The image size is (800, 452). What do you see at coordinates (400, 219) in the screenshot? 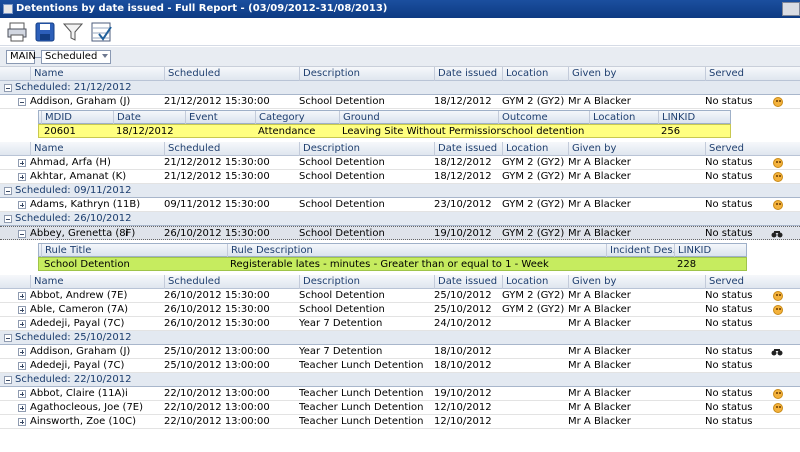
I see `group-header-row: Scheduled: 26/10/2012` at bounding box center [400, 219].